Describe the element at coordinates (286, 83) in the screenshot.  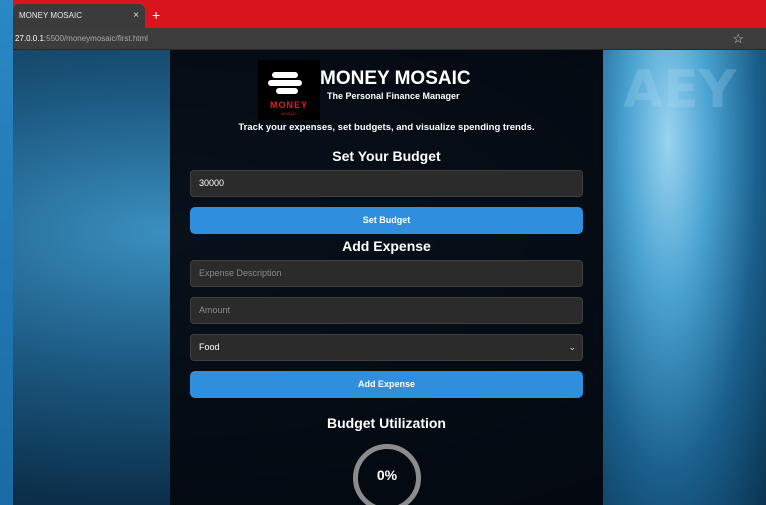
I see `wallet-icon` at that location.